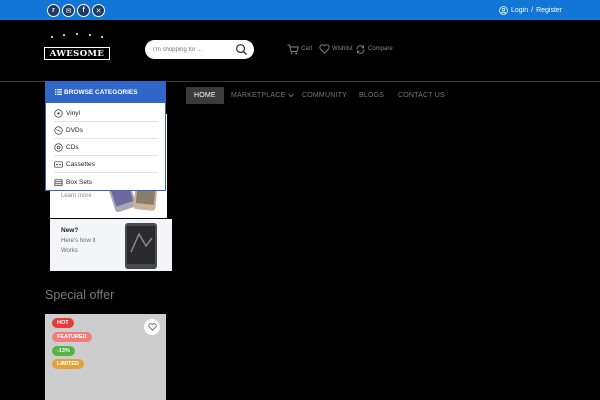  I want to click on category-label: Box Sets, so click(79, 182).